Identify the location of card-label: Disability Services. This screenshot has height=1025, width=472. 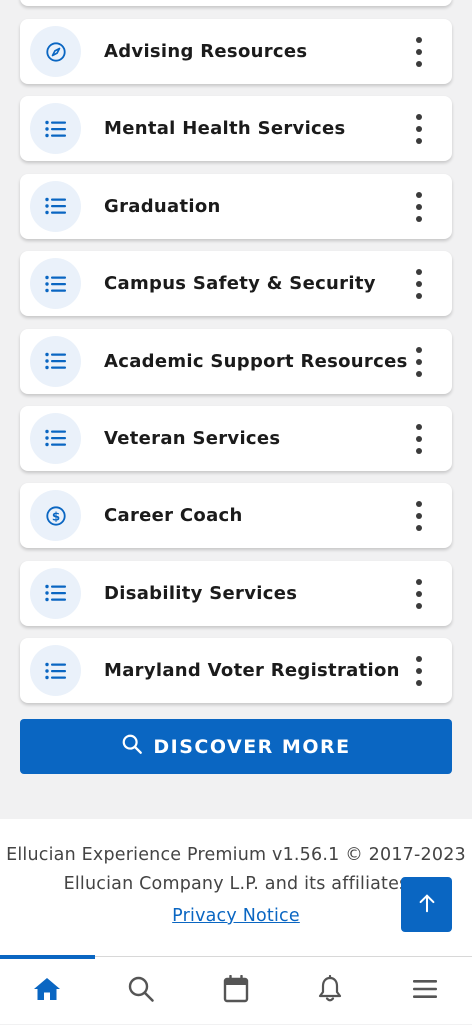
(201, 593).